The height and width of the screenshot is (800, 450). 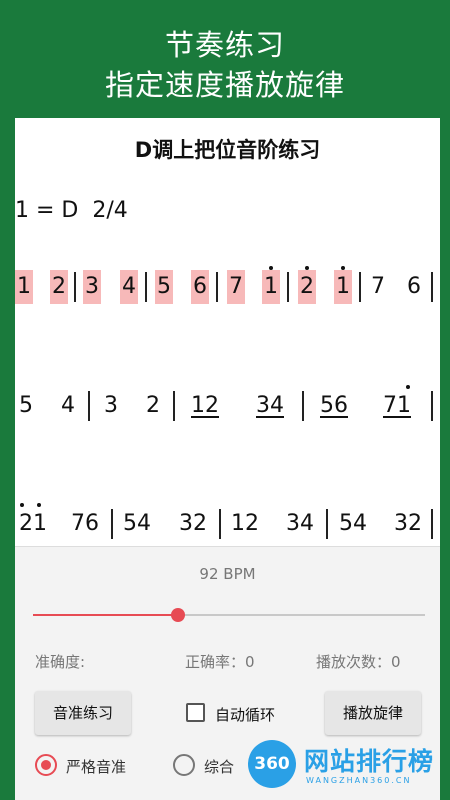 What do you see at coordinates (224, 85) in the screenshot?
I see `banner-subtitle: 指定速度播放旋律` at bounding box center [224, 85].